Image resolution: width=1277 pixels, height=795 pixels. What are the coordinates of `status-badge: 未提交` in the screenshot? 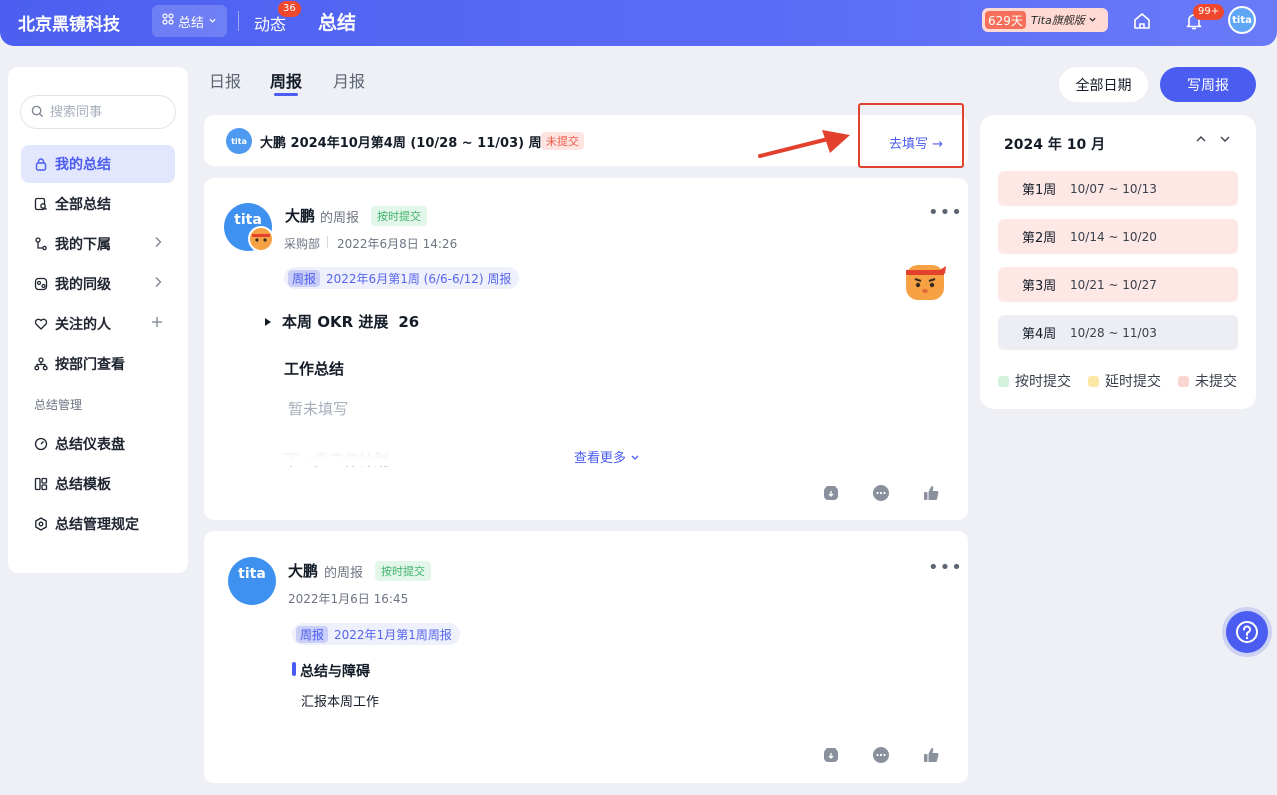 It's located at (562, 141).